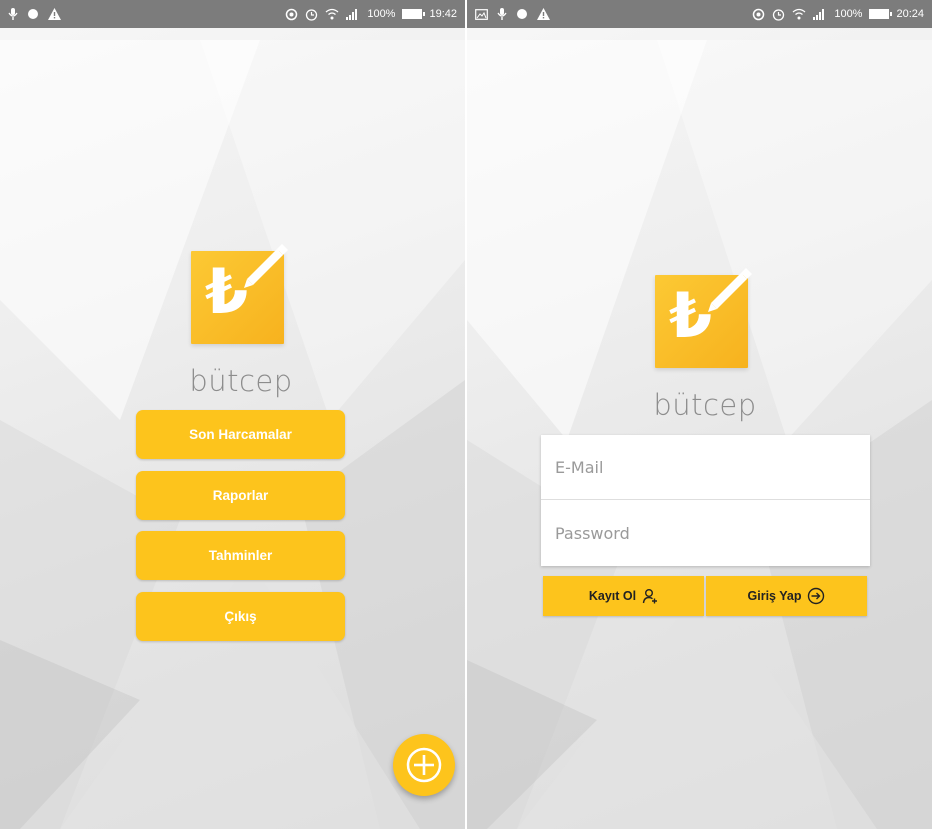 The image size is (932, 829). I want to click on recent-expenses-button: Son Harcamalar, so click(240, 434).